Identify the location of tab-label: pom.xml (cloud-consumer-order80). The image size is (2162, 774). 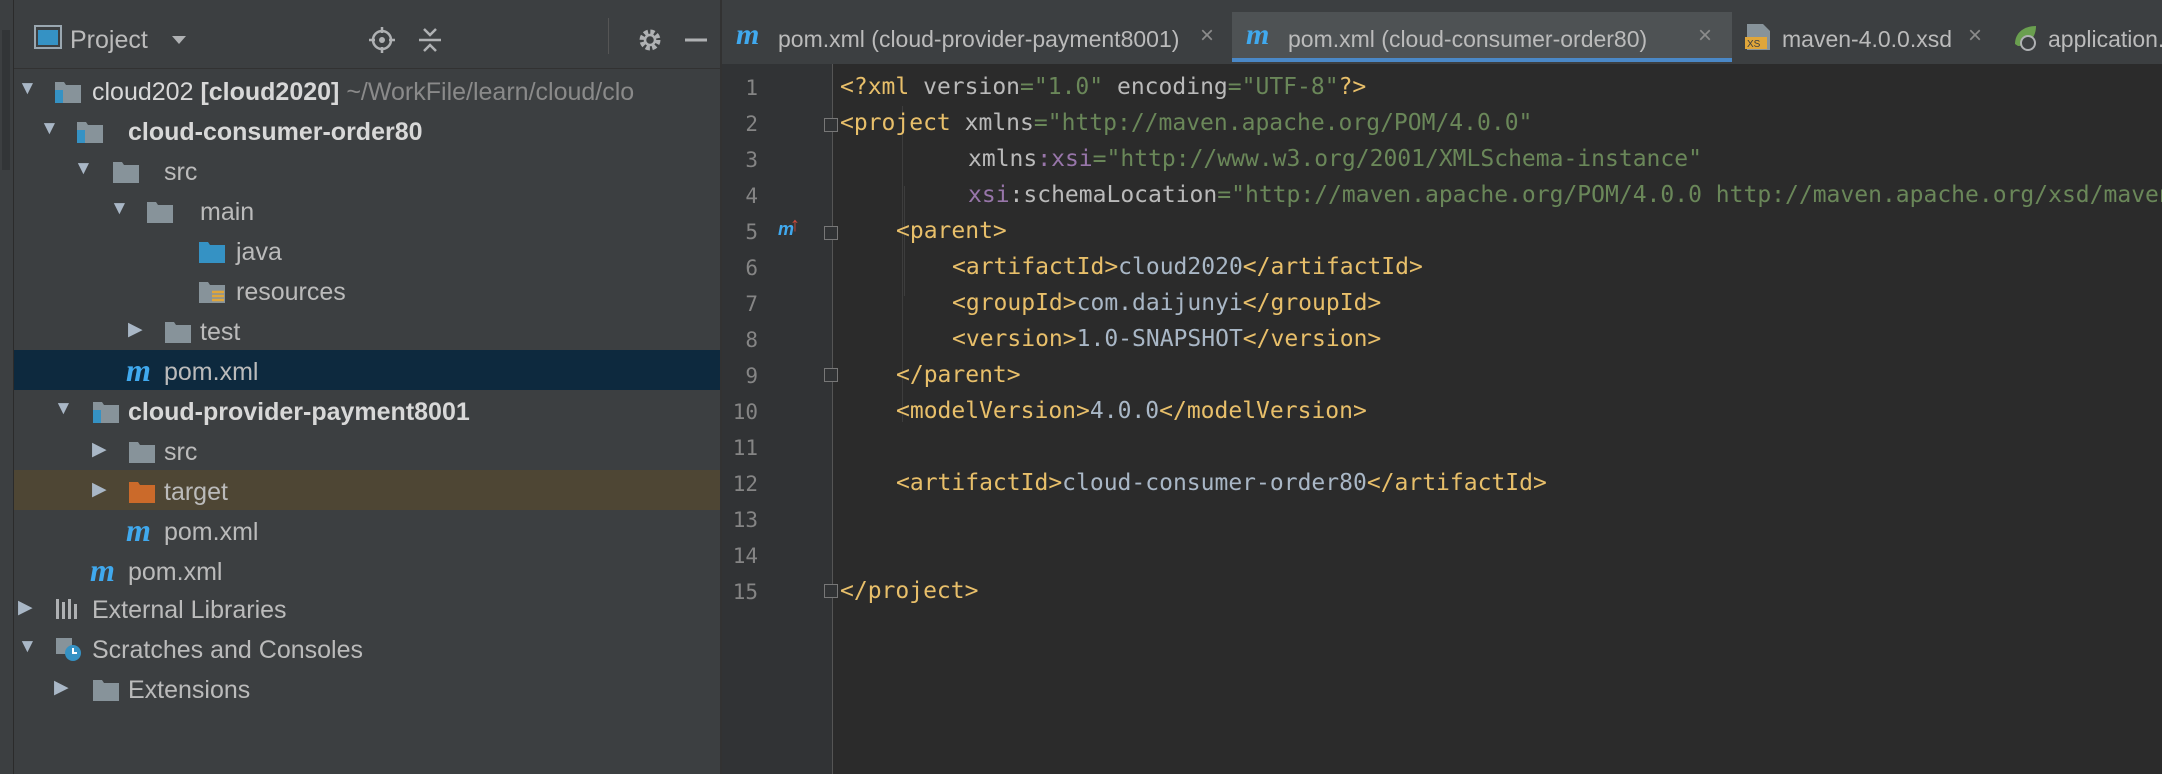
(1468, 39).